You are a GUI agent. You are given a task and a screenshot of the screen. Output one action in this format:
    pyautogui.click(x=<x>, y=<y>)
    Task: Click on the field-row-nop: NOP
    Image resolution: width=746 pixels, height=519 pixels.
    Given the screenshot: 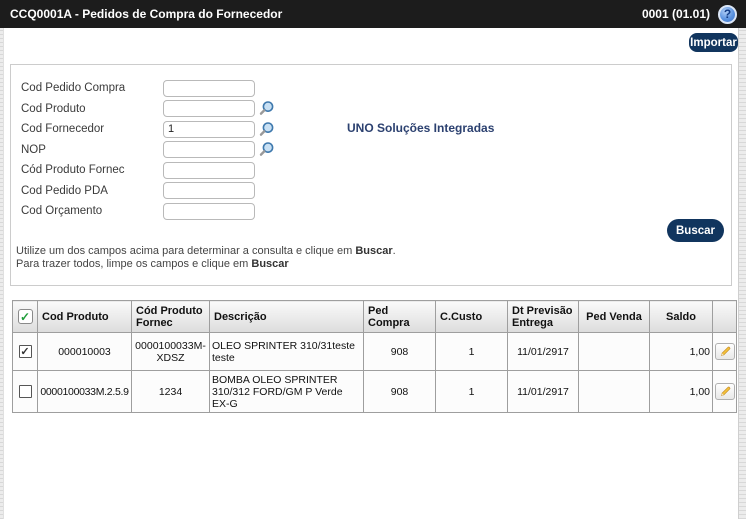 What is the action you would take?
    pyautogui.click(x=371, y=150)
    